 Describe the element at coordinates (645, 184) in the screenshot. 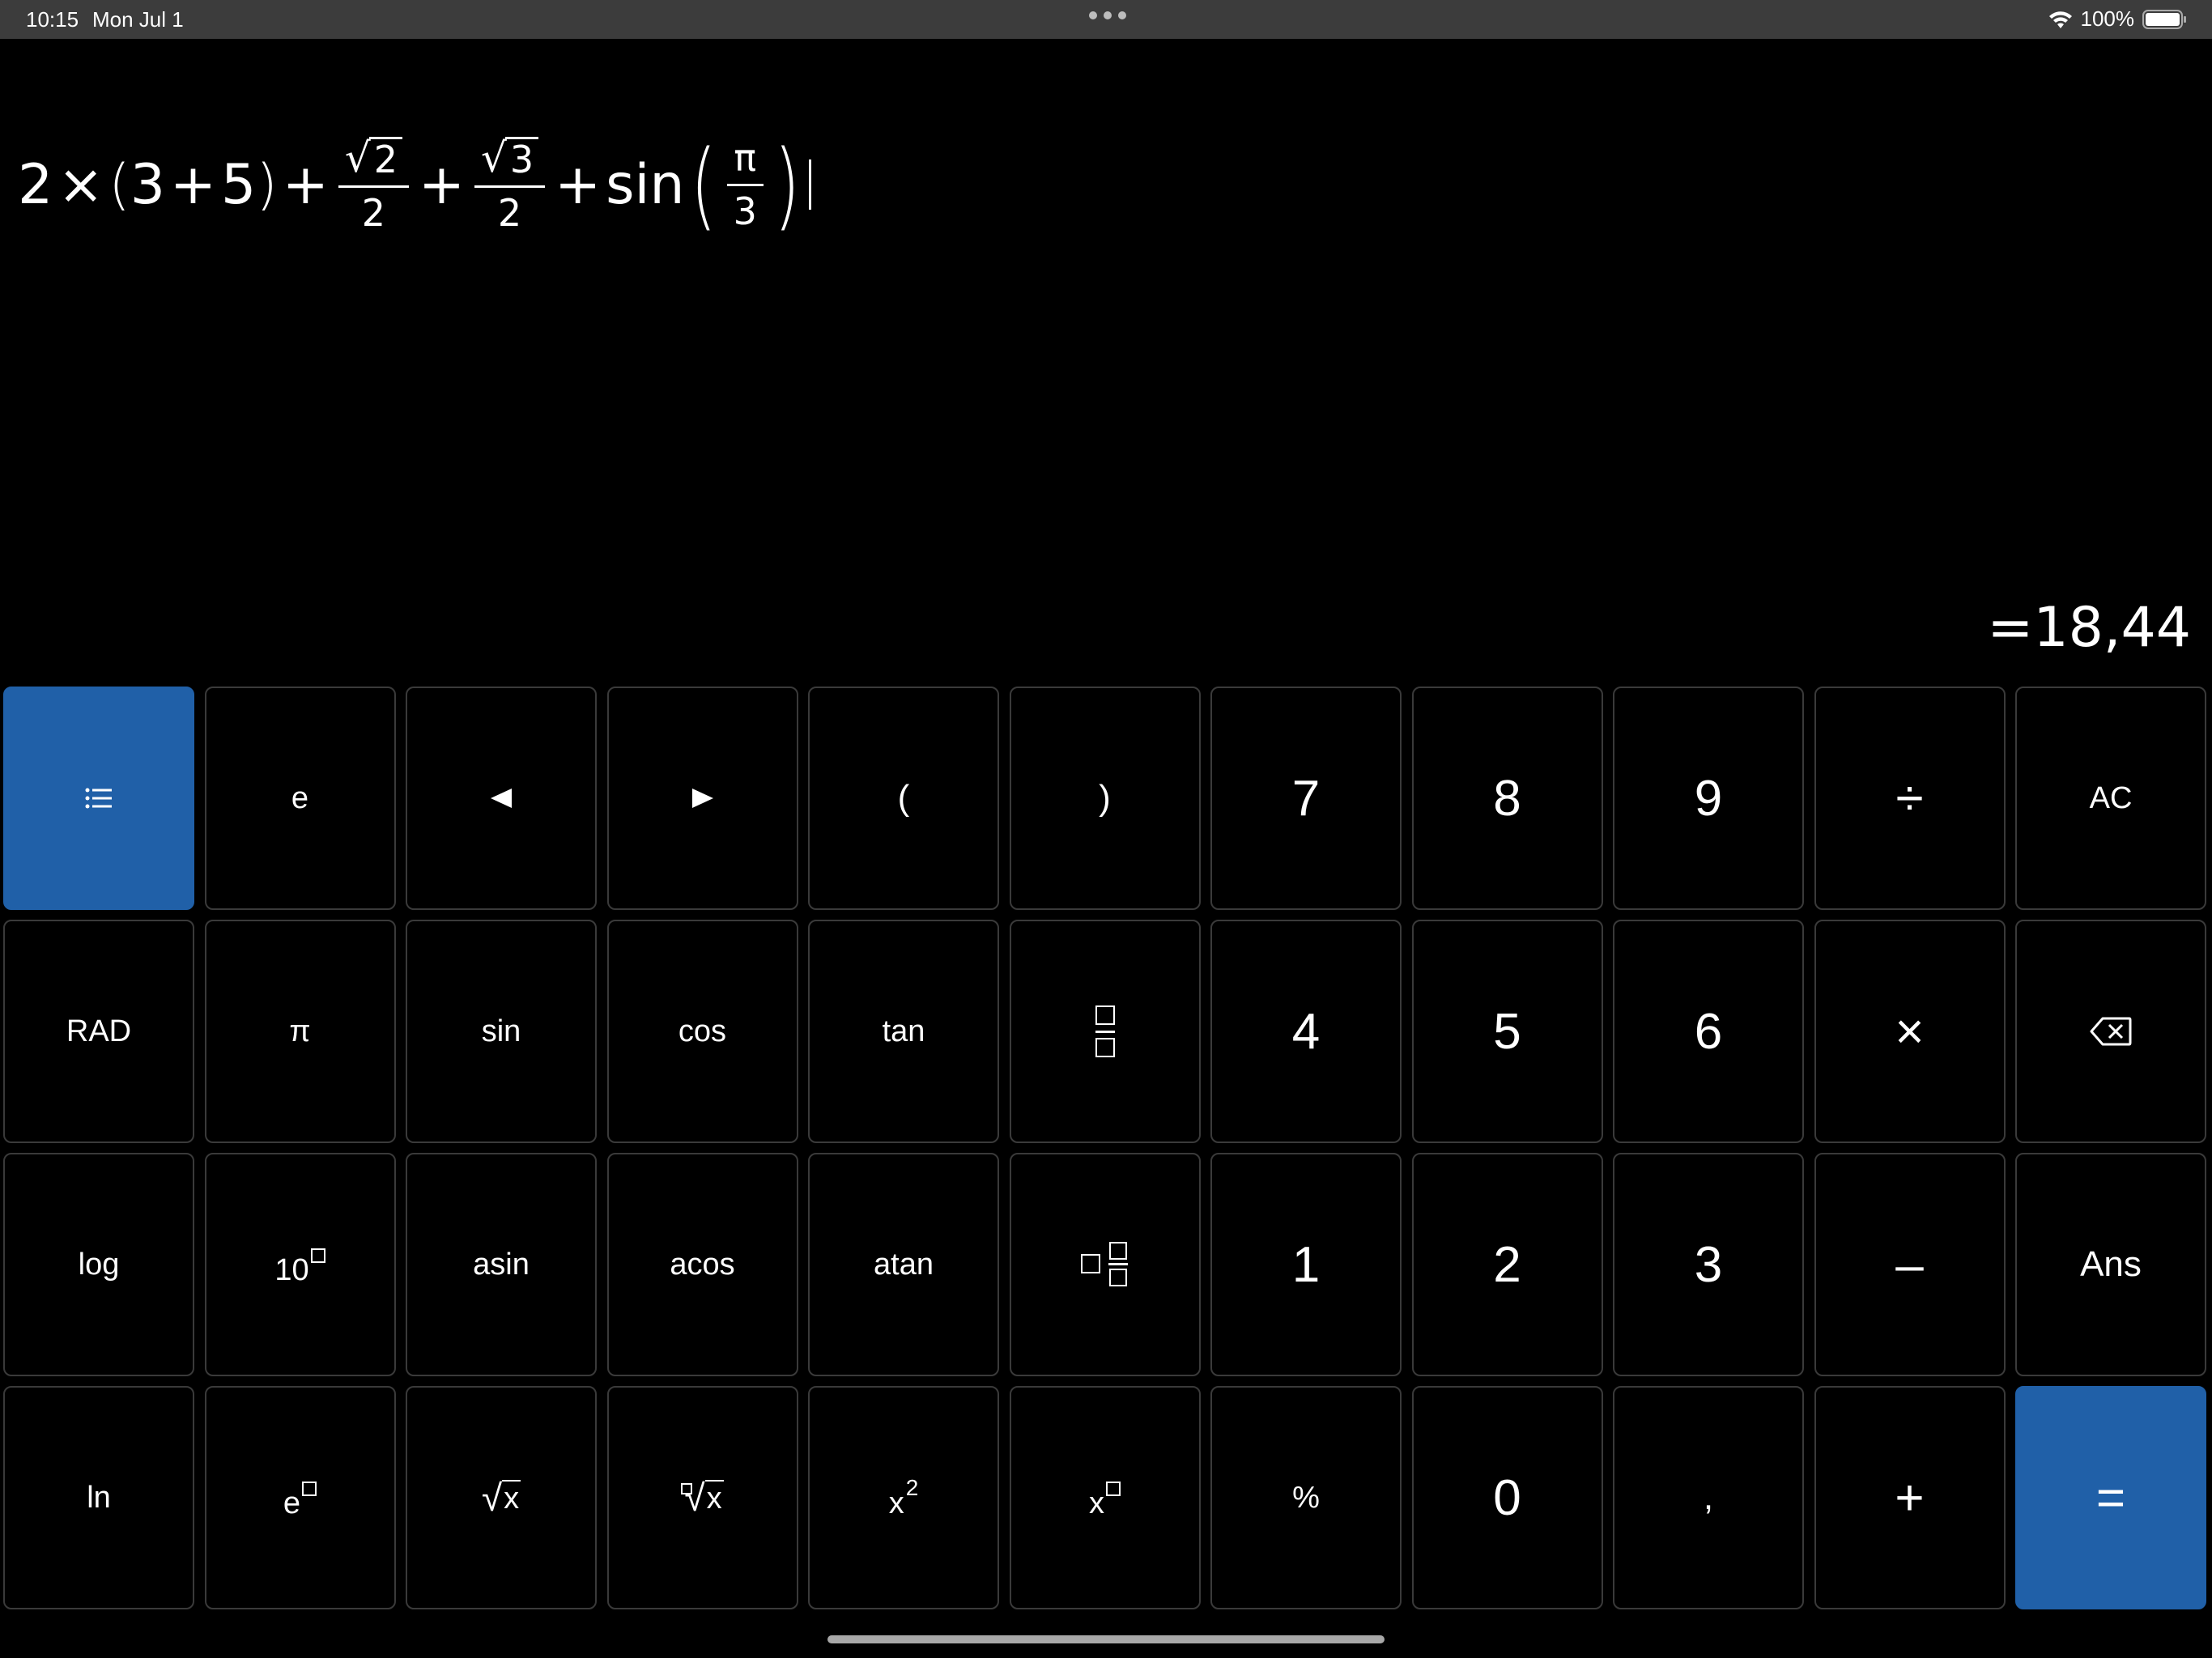

I see `expr-function: sin` at that location.